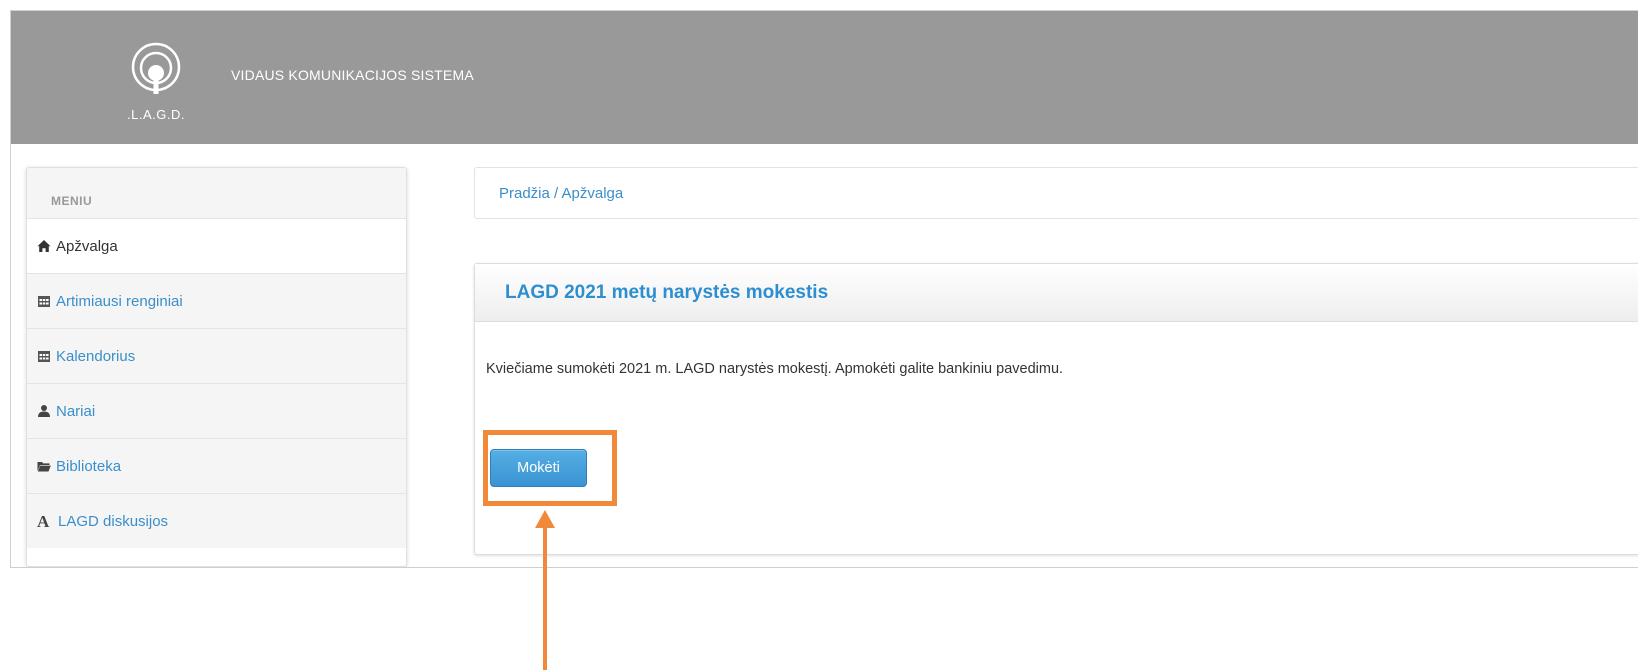 This screenshot has height=670, width=1638. I want to click on logo-text: .L.A.G.D., so click(156, 114).